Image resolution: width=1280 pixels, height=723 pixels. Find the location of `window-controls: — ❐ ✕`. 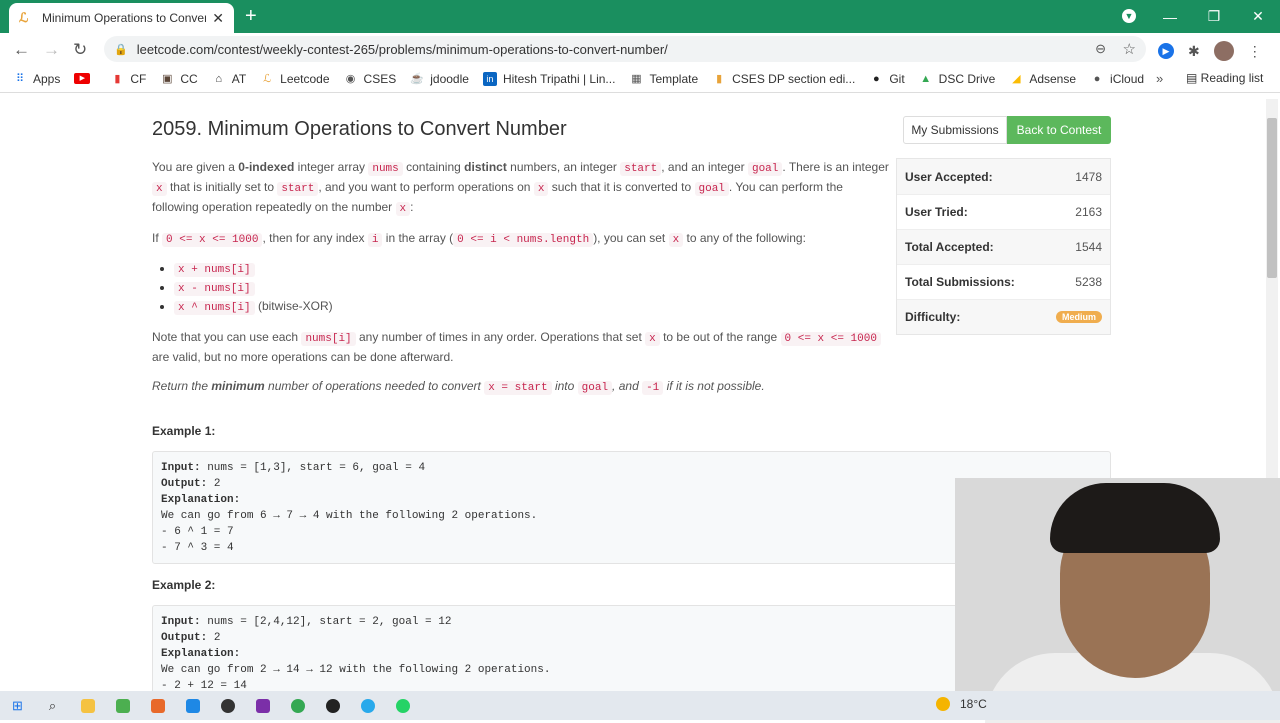

window-controls: — ❐ ✕ is located at coordinates (1214, 16).